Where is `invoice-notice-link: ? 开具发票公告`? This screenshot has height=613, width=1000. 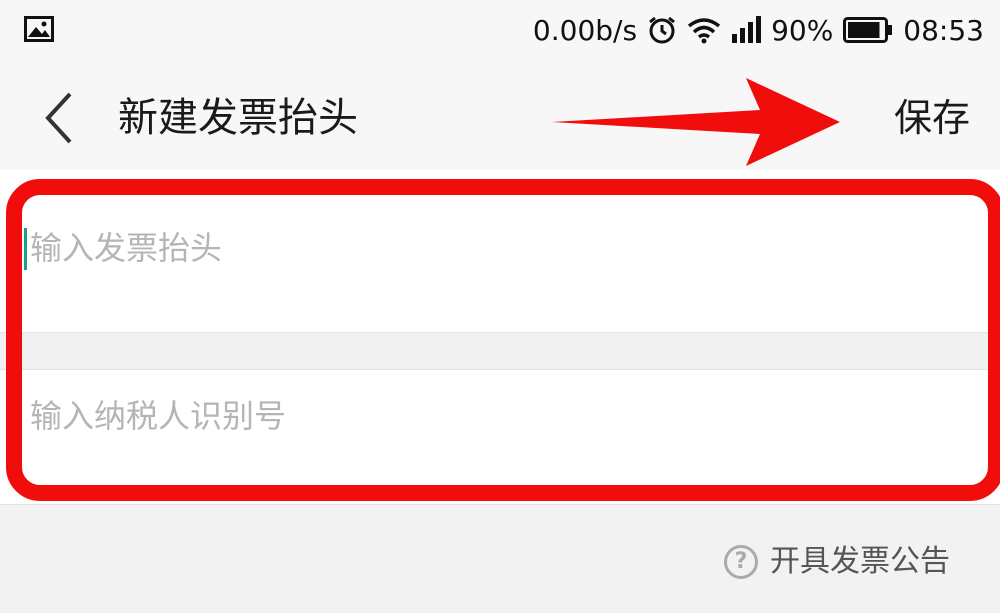 invoice-notice-link: ? 开具发票公告 is located at coordinates (837, 562).